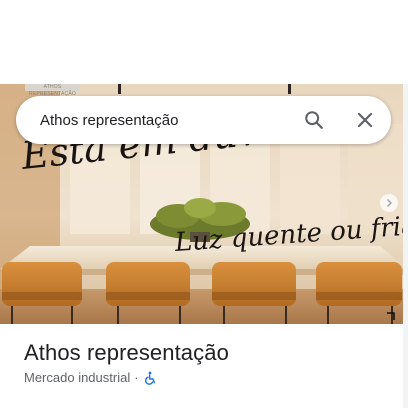  What do you see at coordinates (52, 90) in the screenshot?
I see `photo-corner-tag: ATHOS REPRESENTAÇÃO` at bounding box center [52, 90].